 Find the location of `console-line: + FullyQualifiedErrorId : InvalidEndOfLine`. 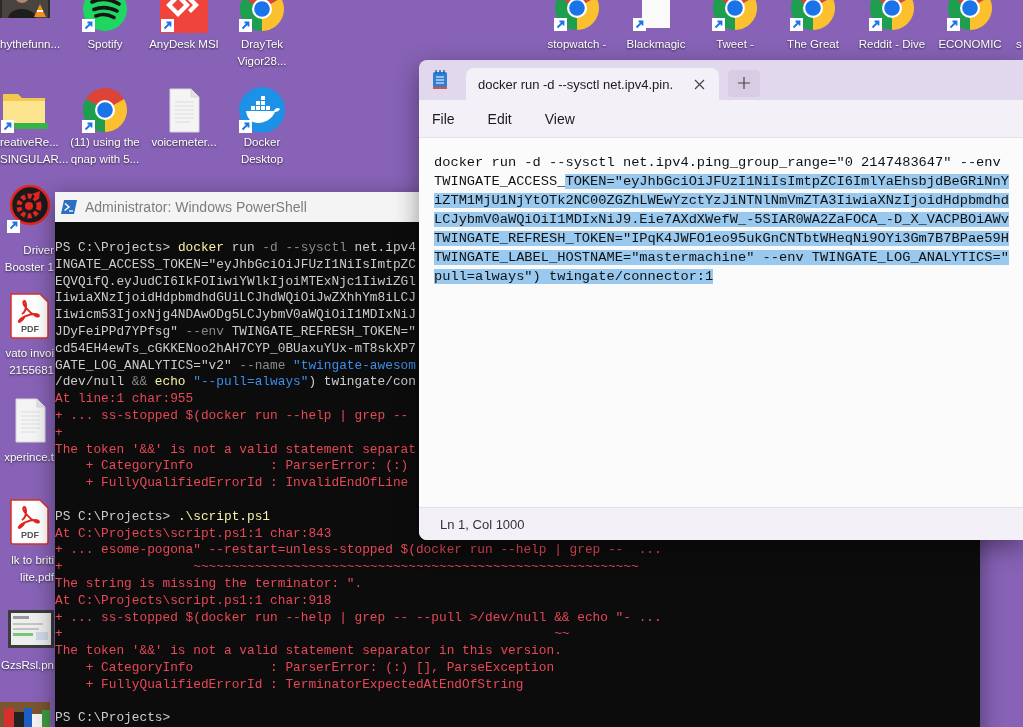

console-line: + FullyQualifiedErrorId : InvalidEndOfLine is located at coordinates (246, 483).